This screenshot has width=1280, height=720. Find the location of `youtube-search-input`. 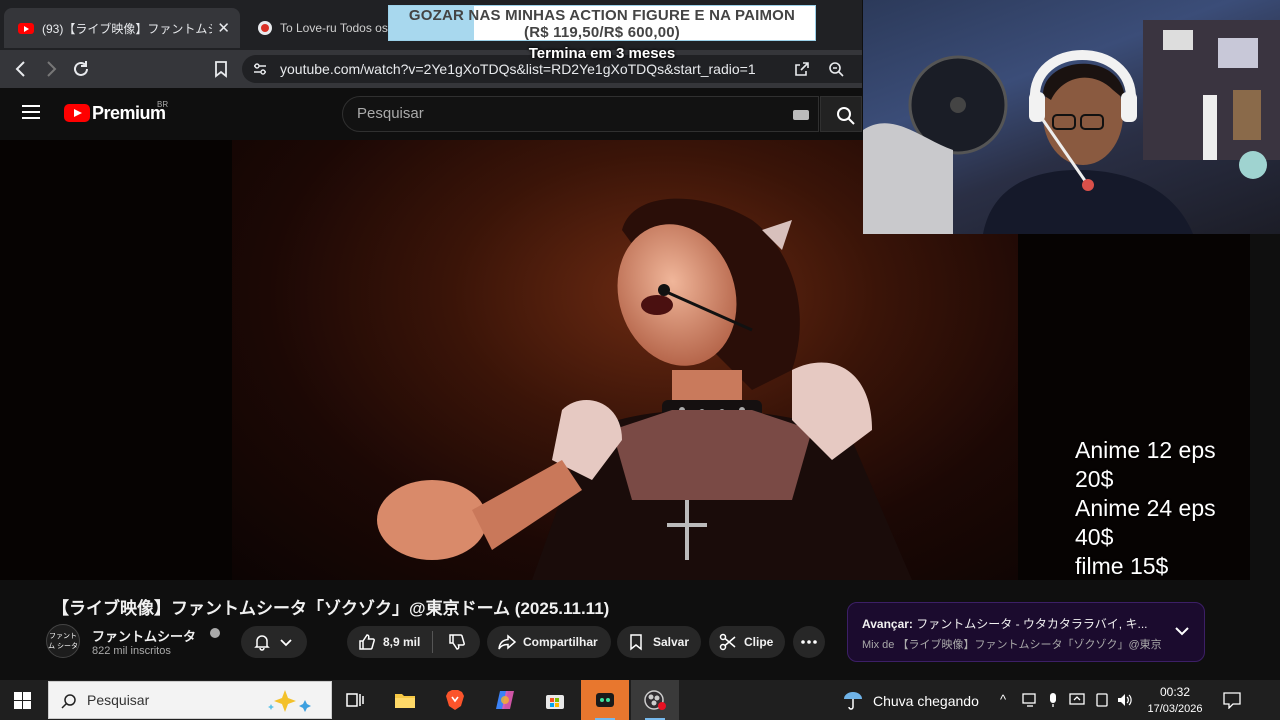

youtube-search-input is located at coordinates (557, 113).